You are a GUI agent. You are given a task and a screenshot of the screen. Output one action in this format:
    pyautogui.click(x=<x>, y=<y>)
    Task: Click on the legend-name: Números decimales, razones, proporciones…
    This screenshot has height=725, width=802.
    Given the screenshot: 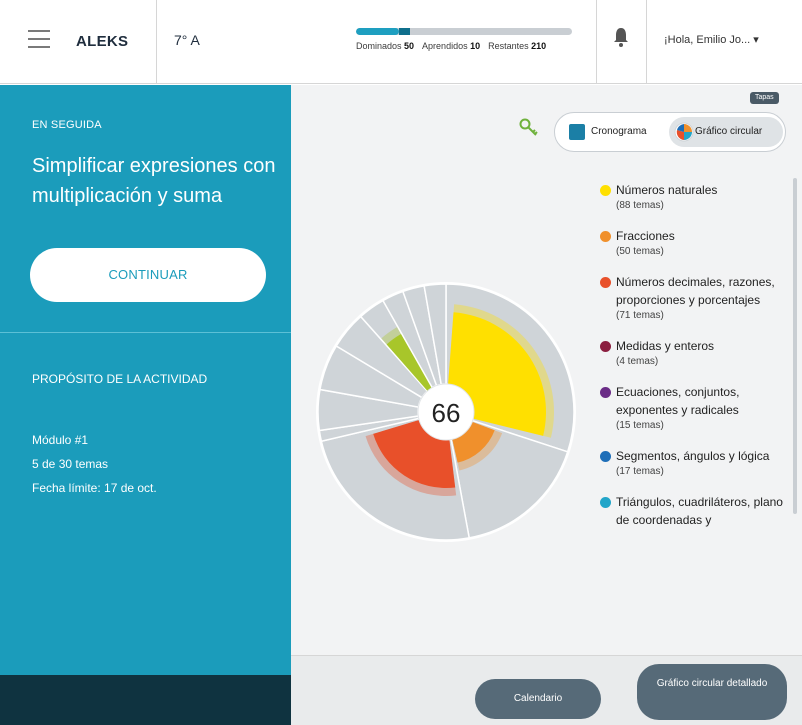 What is the action you would take?
    pyautogui.click(x=695, y=291)
    